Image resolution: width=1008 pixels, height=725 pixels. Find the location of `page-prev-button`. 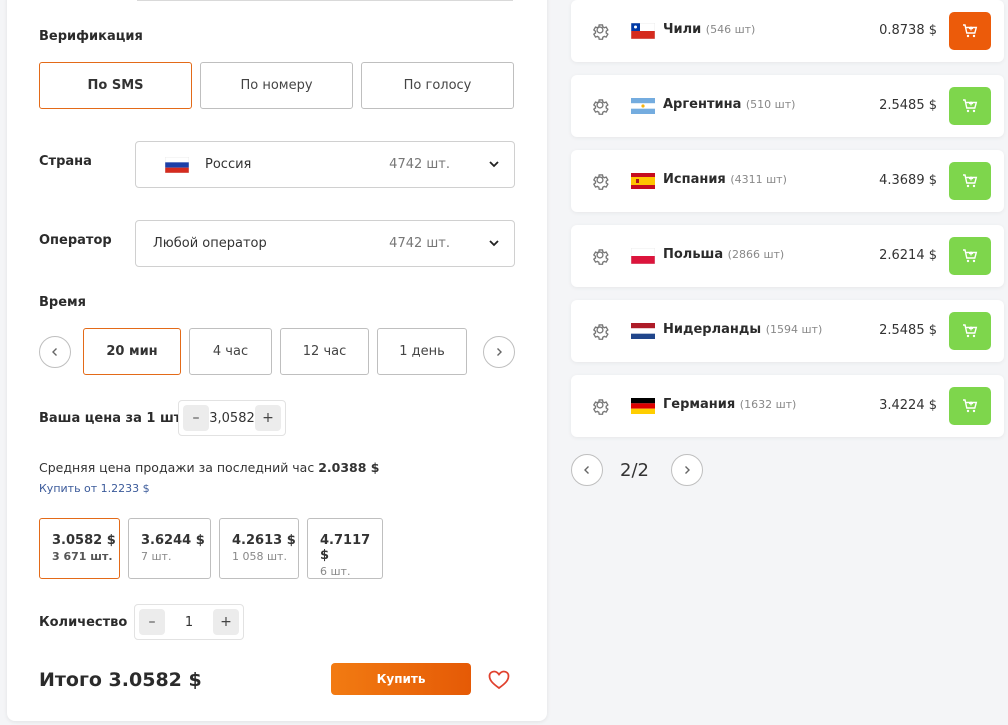

page-prev-button is located at coordinates (587, 470).